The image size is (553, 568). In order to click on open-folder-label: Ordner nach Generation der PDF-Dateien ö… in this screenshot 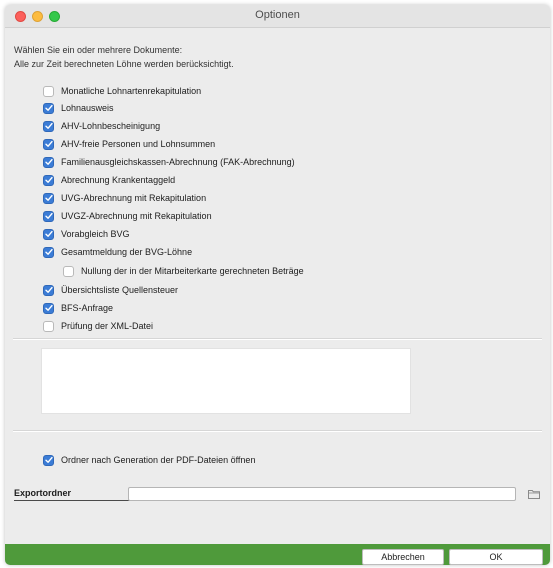, I will do `click(158, 460)`.